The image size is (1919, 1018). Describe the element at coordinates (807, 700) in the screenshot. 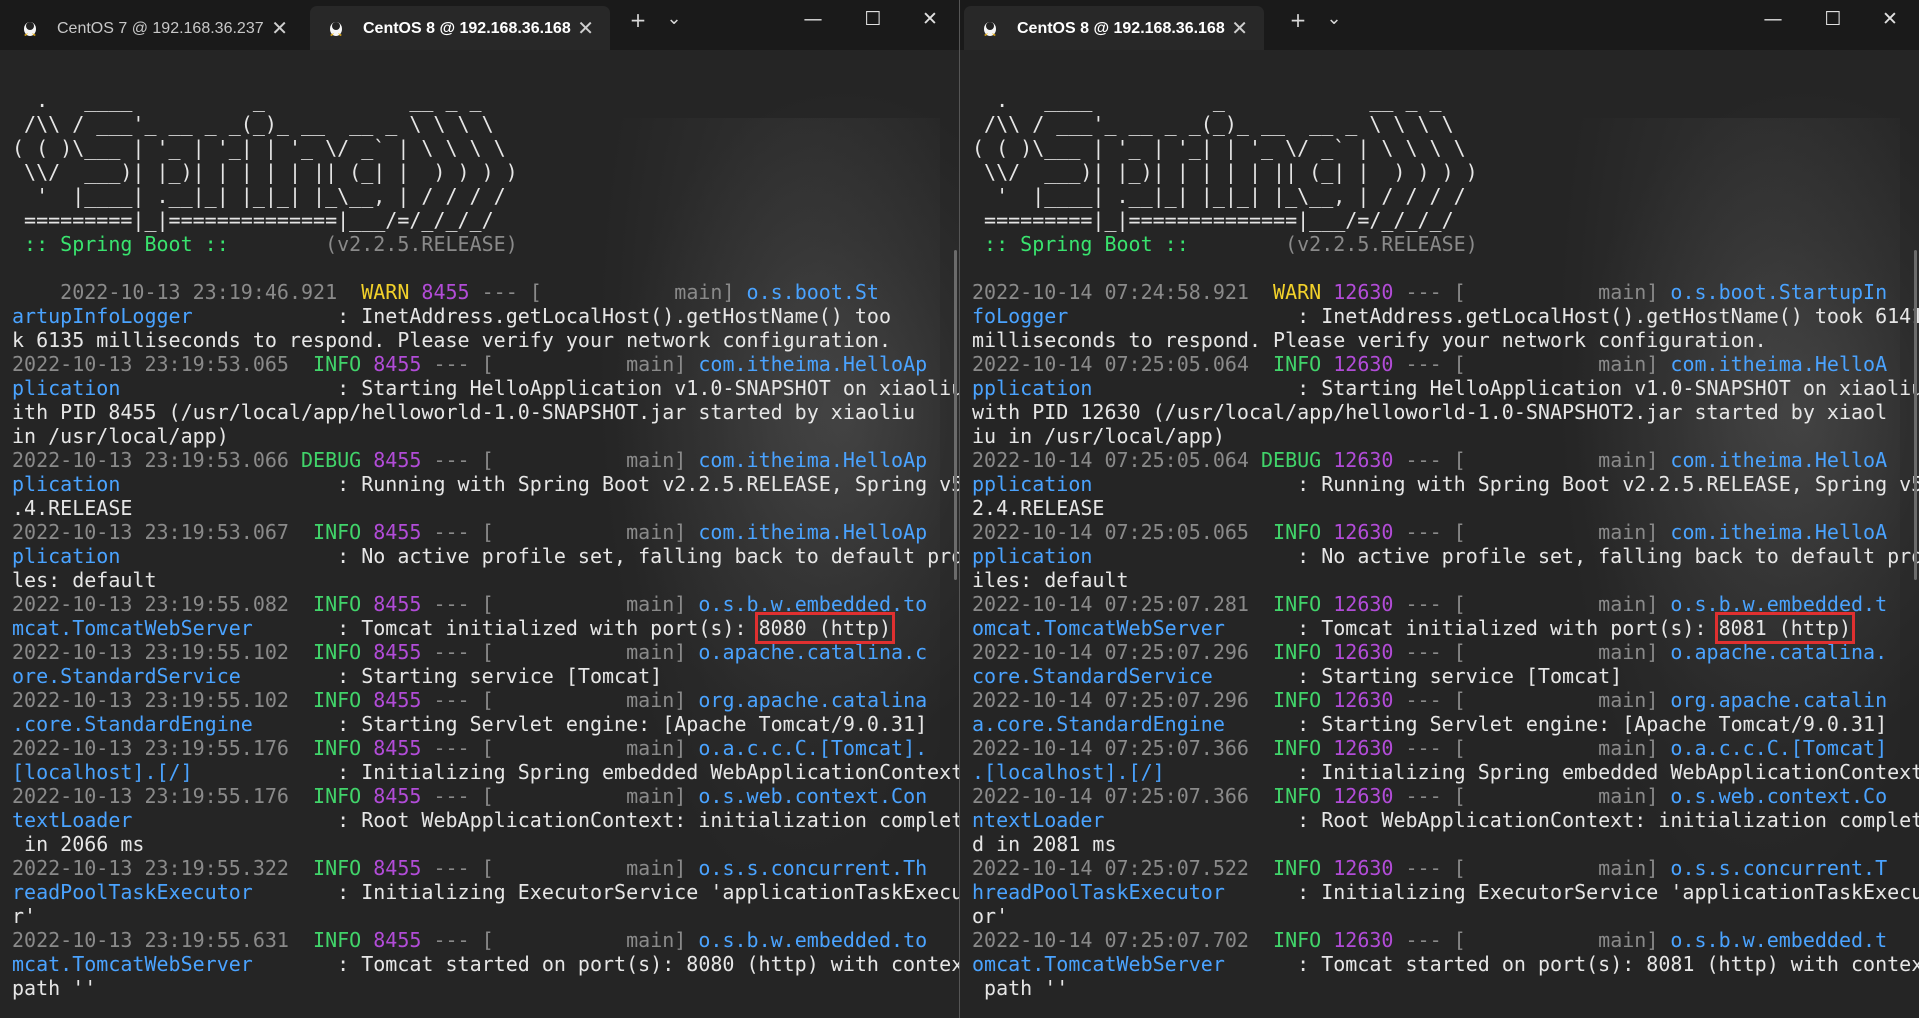

I see `log-segment: org.apache.catalina` at that location.